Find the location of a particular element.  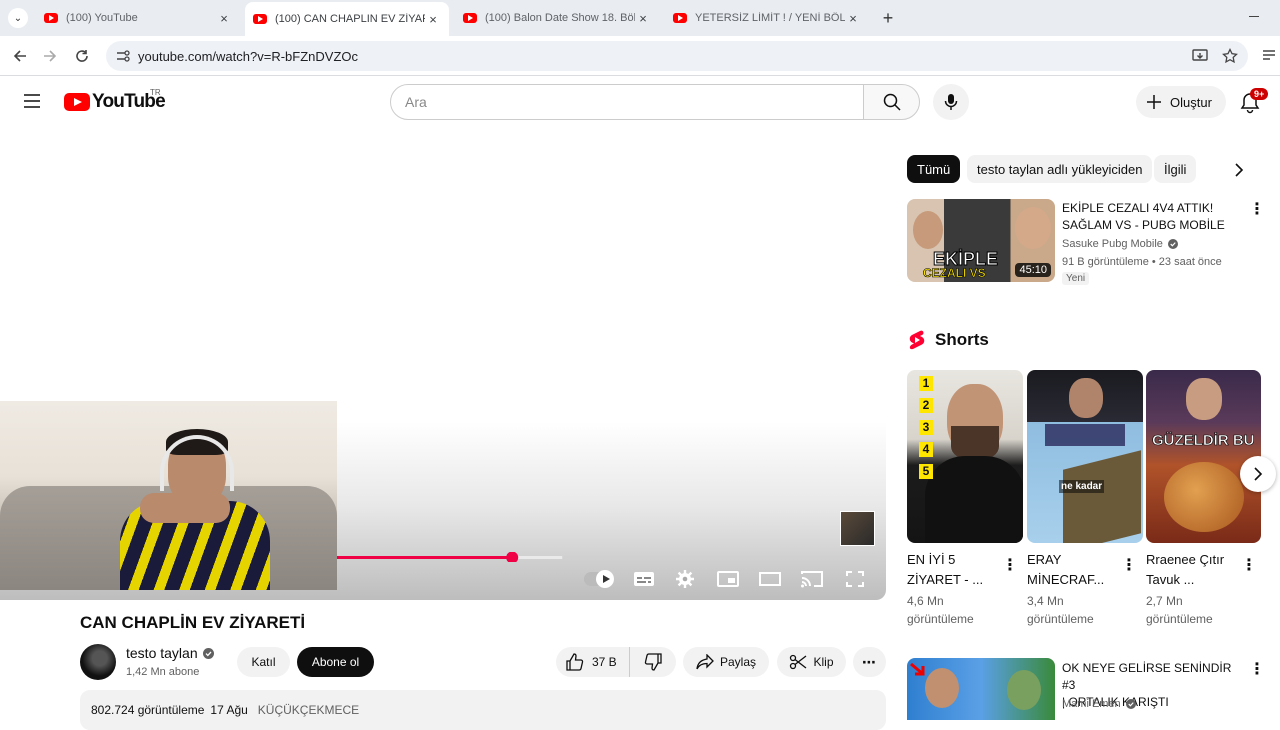

settings-gear-icon is located at coordinates (685, 579).